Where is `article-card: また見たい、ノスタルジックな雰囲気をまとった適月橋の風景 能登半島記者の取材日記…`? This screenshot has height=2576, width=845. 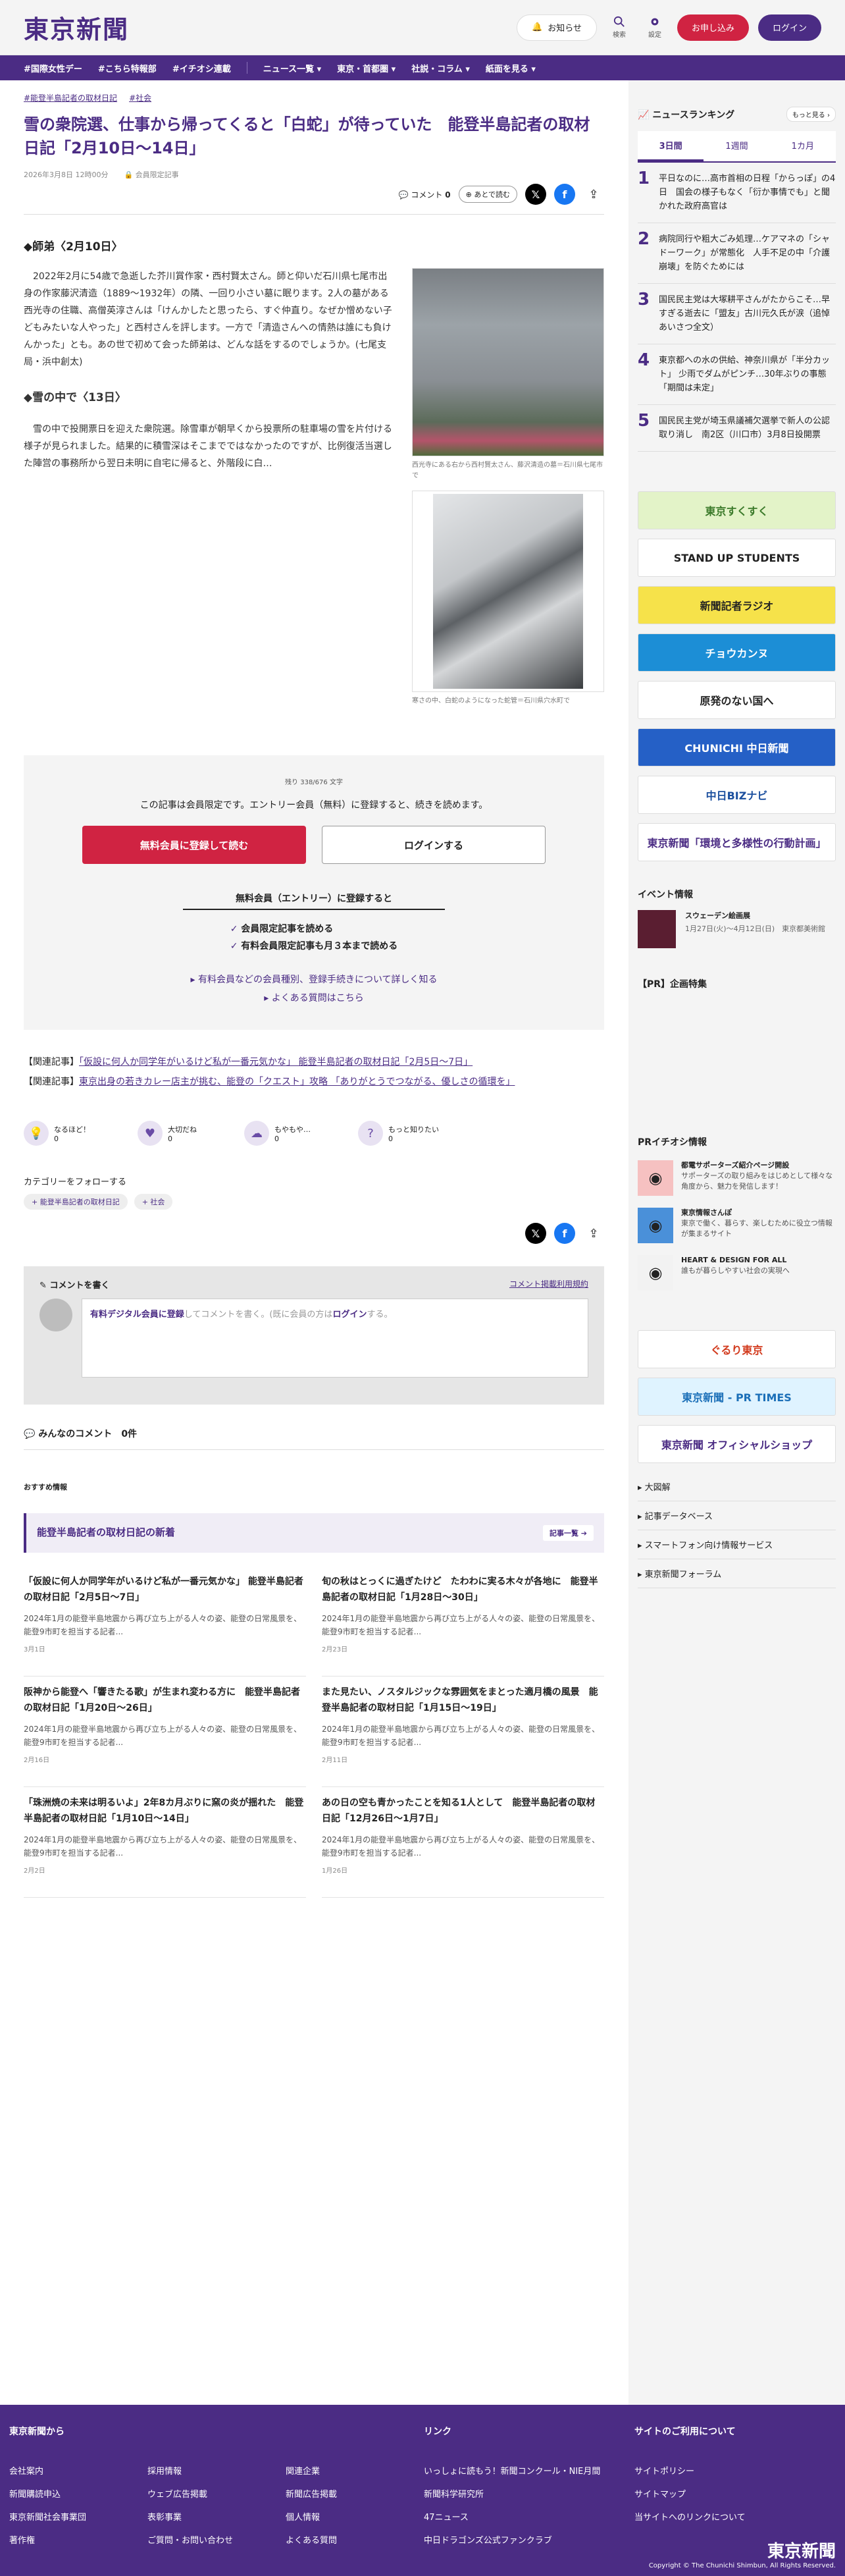
article-card: また見たい、ノスタルジックな雰囲気をまとった適月橋の風景 能登半島記者の取材日記… is located at coordinates (463, 1732).